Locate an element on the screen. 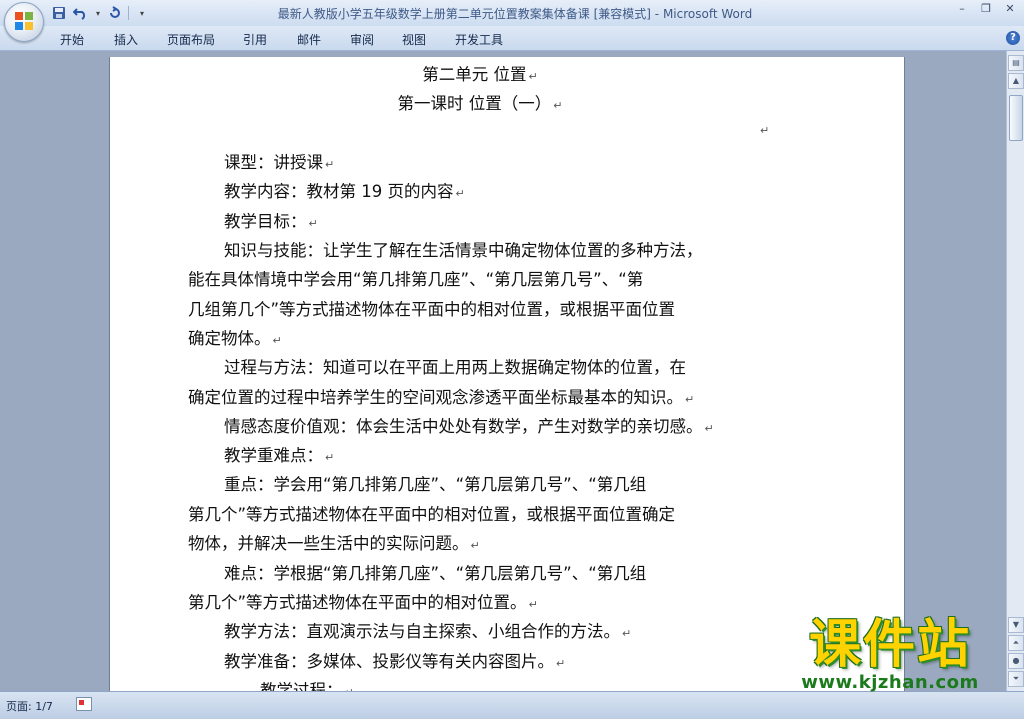 The height and width of the screenshot is (719, 1024). doc-line-knowledge-1: 知识与技能：让学生了解在生活情景中确定物体位置的多种方法， is located at coordinates (463, 250).